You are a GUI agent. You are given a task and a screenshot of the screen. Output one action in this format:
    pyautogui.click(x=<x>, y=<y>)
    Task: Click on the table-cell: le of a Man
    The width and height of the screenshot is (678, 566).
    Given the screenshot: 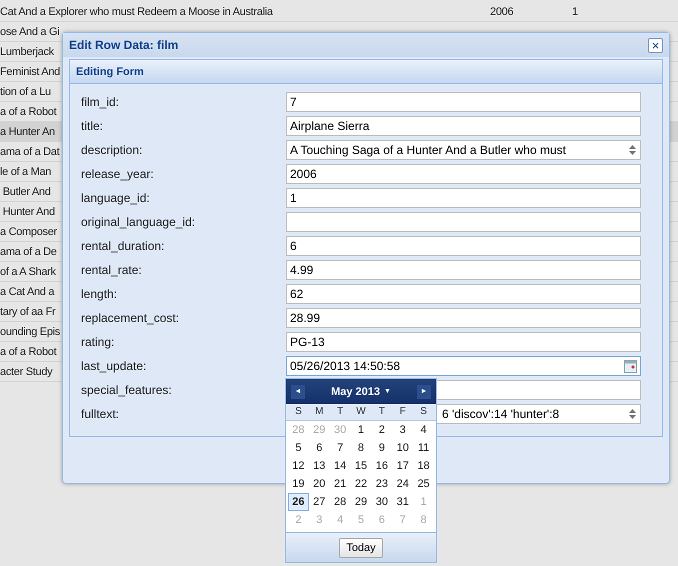 What is the action you would take?
    pyautogui.click(x=26, y=172)
    